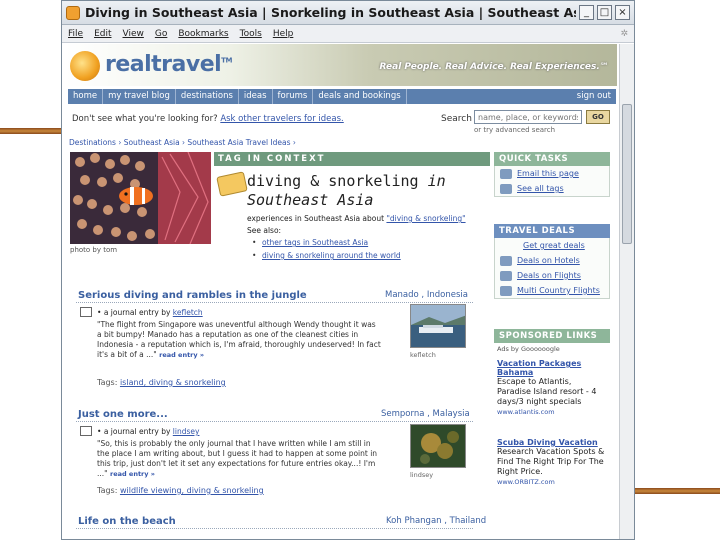  I want to click on advanced-search-link: or try advanced search, so click(514, 130).